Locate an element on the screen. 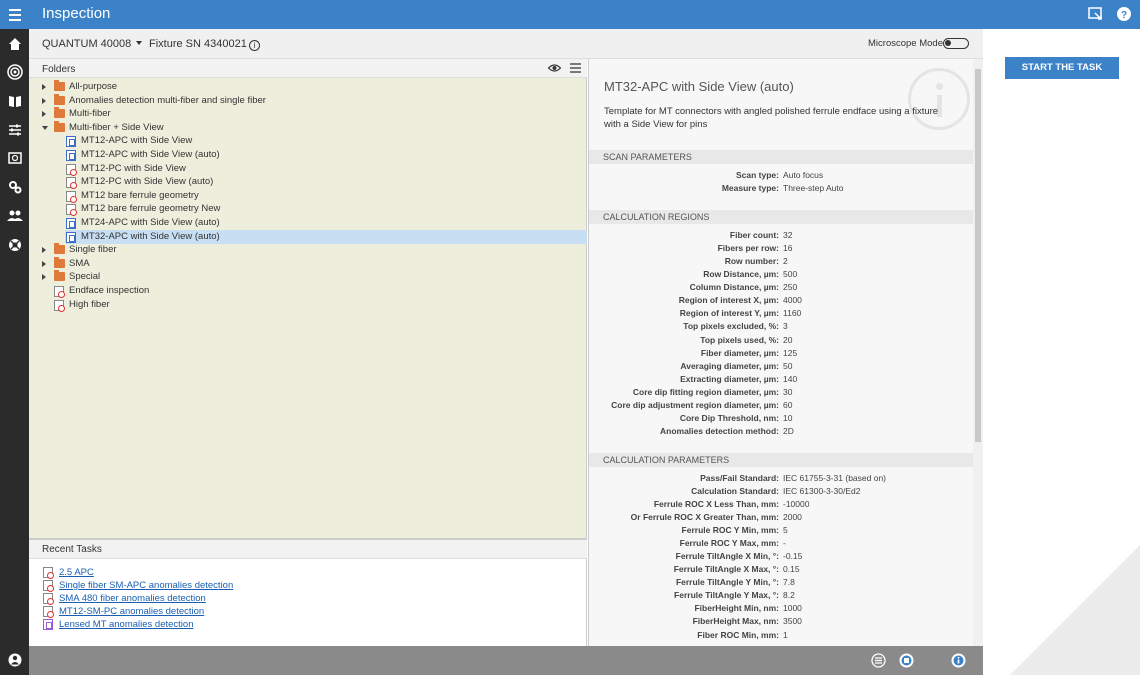 This screenshot has width=1140, height=675. parameter-row: FiberHeight Max, nm: 3500 is located at coordinates (781, 621).